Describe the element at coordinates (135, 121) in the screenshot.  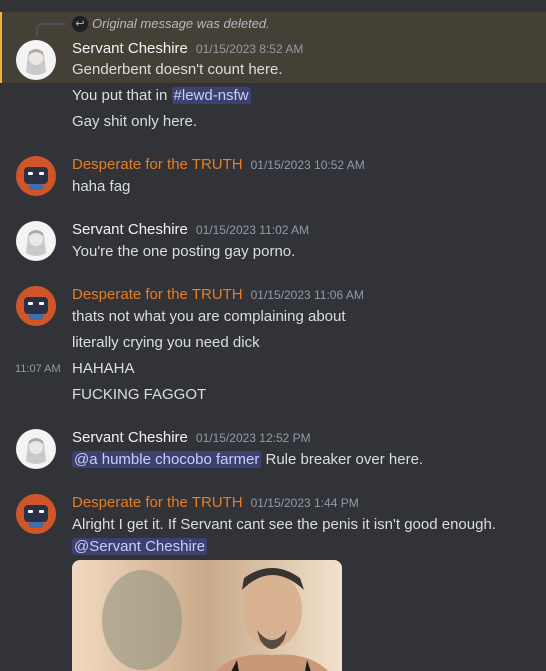
I see `message-text: Gay shit only here.` at that location.